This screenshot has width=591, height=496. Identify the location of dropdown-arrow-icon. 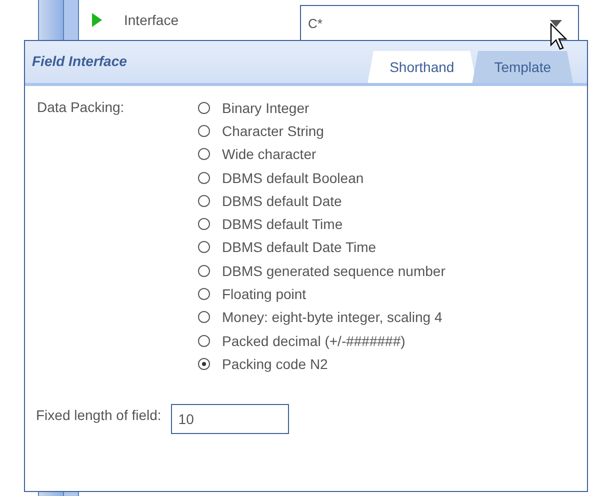
(556, 23).